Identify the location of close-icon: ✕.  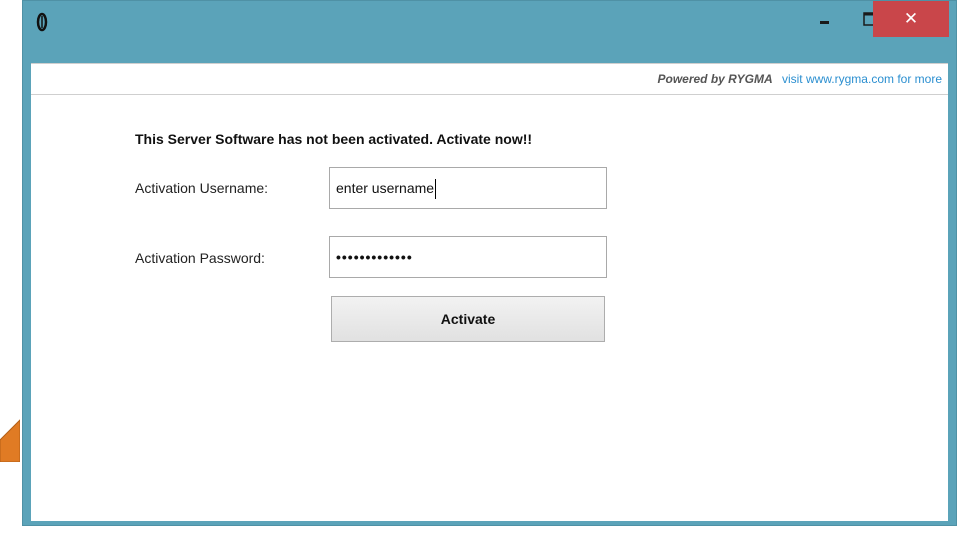
(911, 19).